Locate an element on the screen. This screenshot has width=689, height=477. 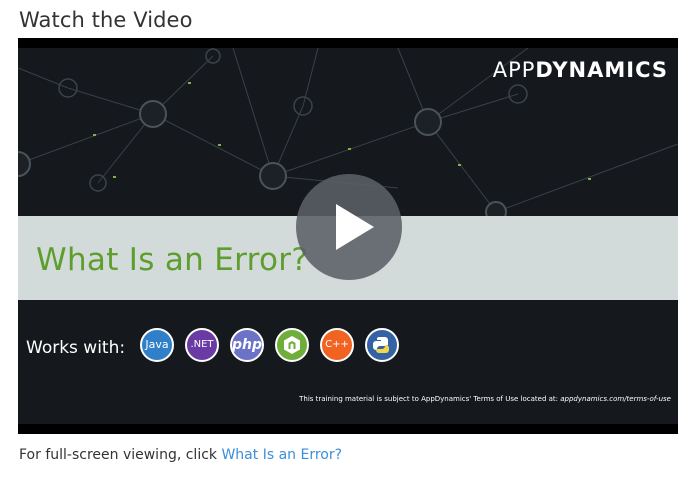
play-button is located at coordinates (349, 227).